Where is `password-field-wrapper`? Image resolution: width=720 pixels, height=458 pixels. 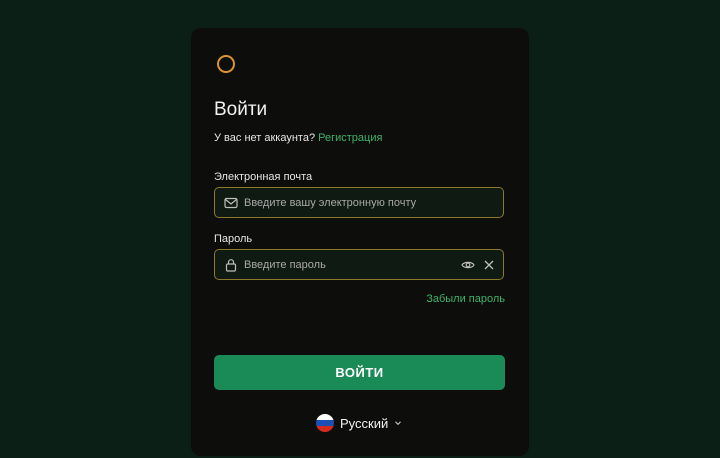
password-field-wrapper is located at coordinates (359, 264).